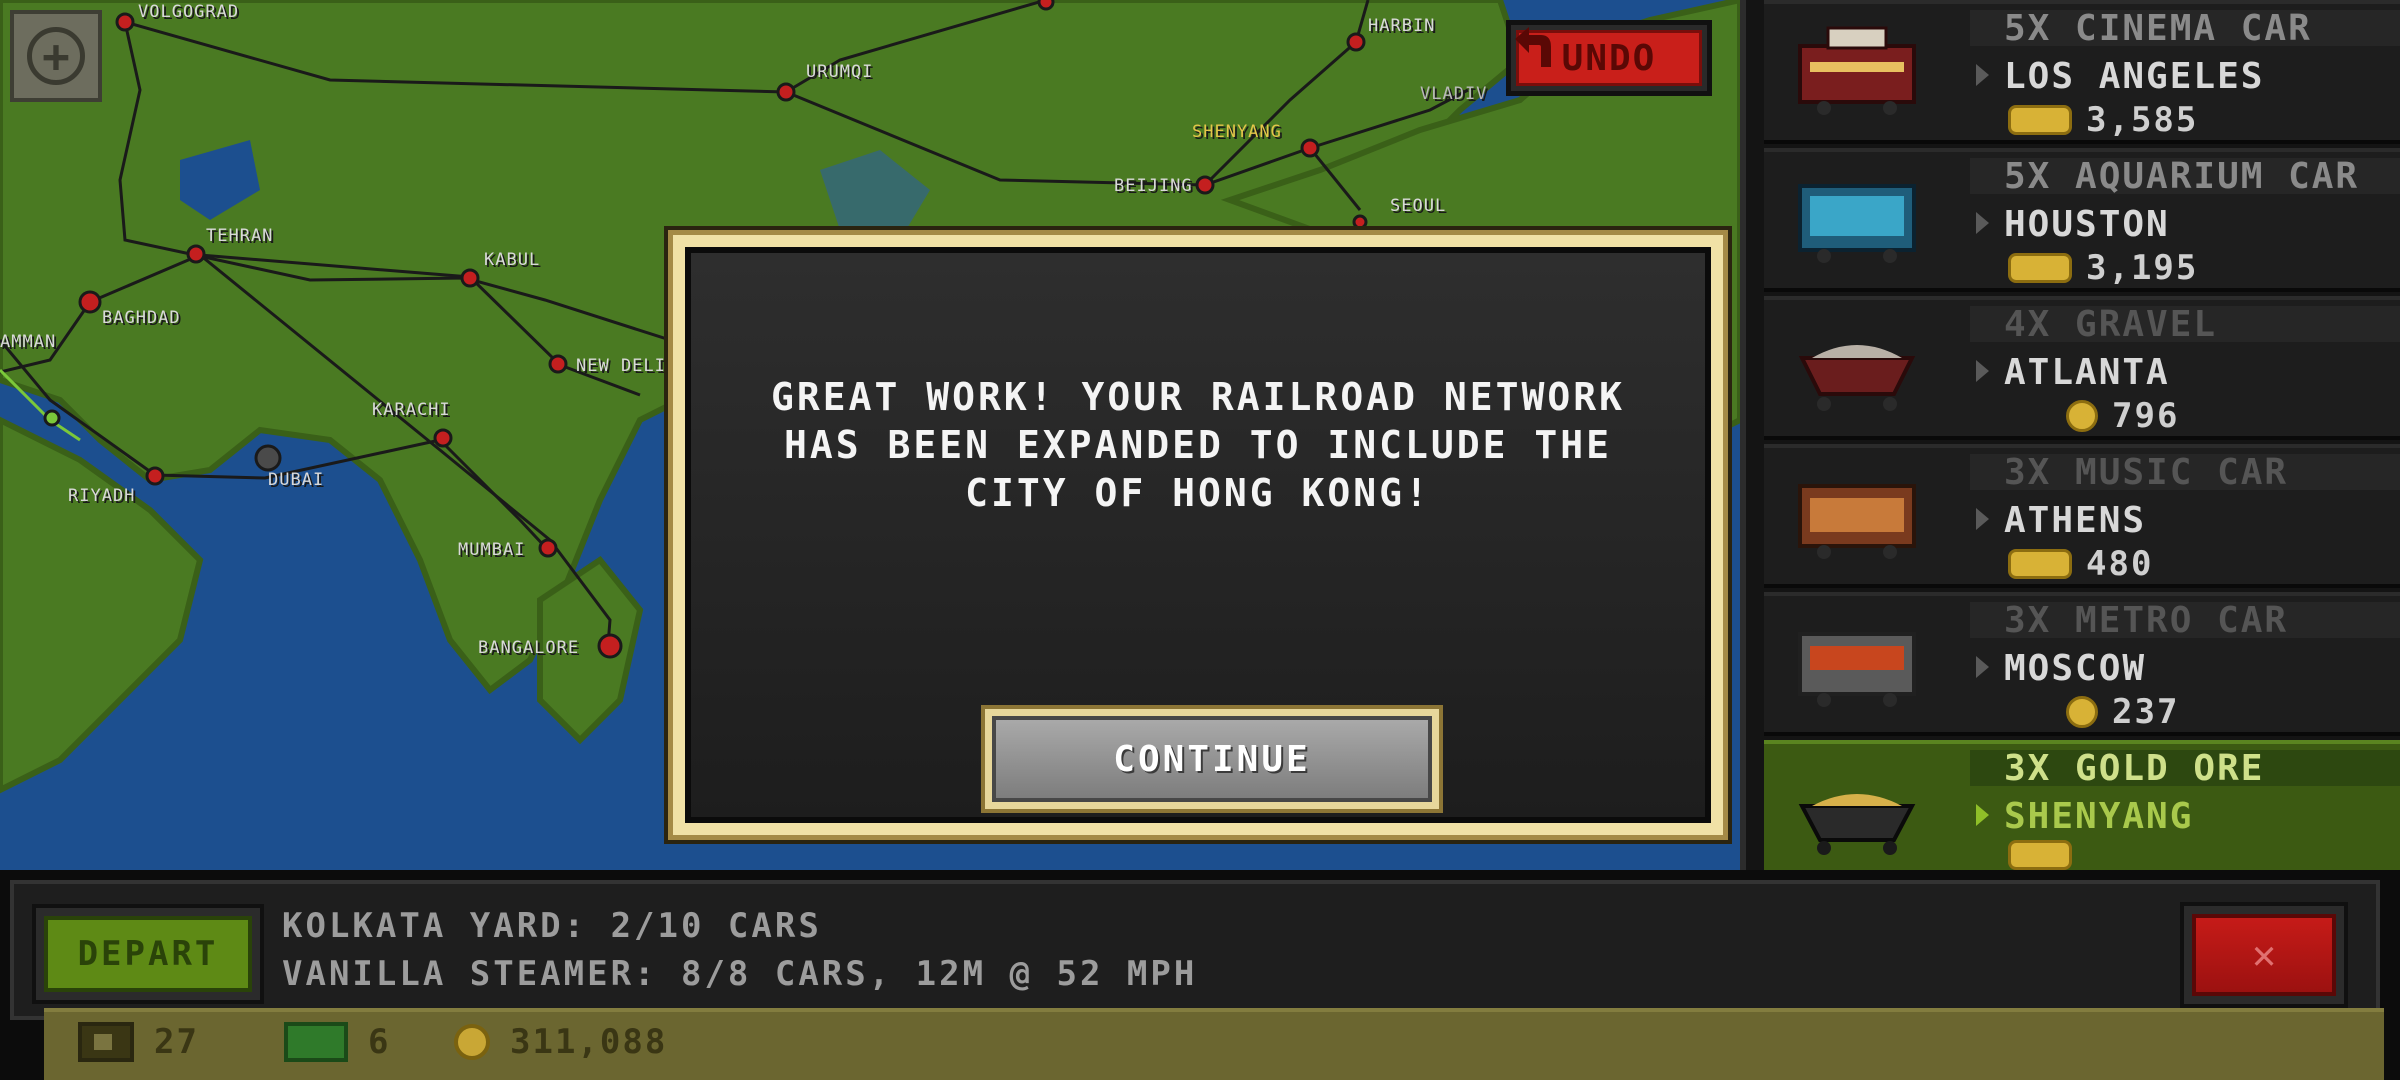  I want to click on continue-label: CONTINUE, so click(1212, 759).